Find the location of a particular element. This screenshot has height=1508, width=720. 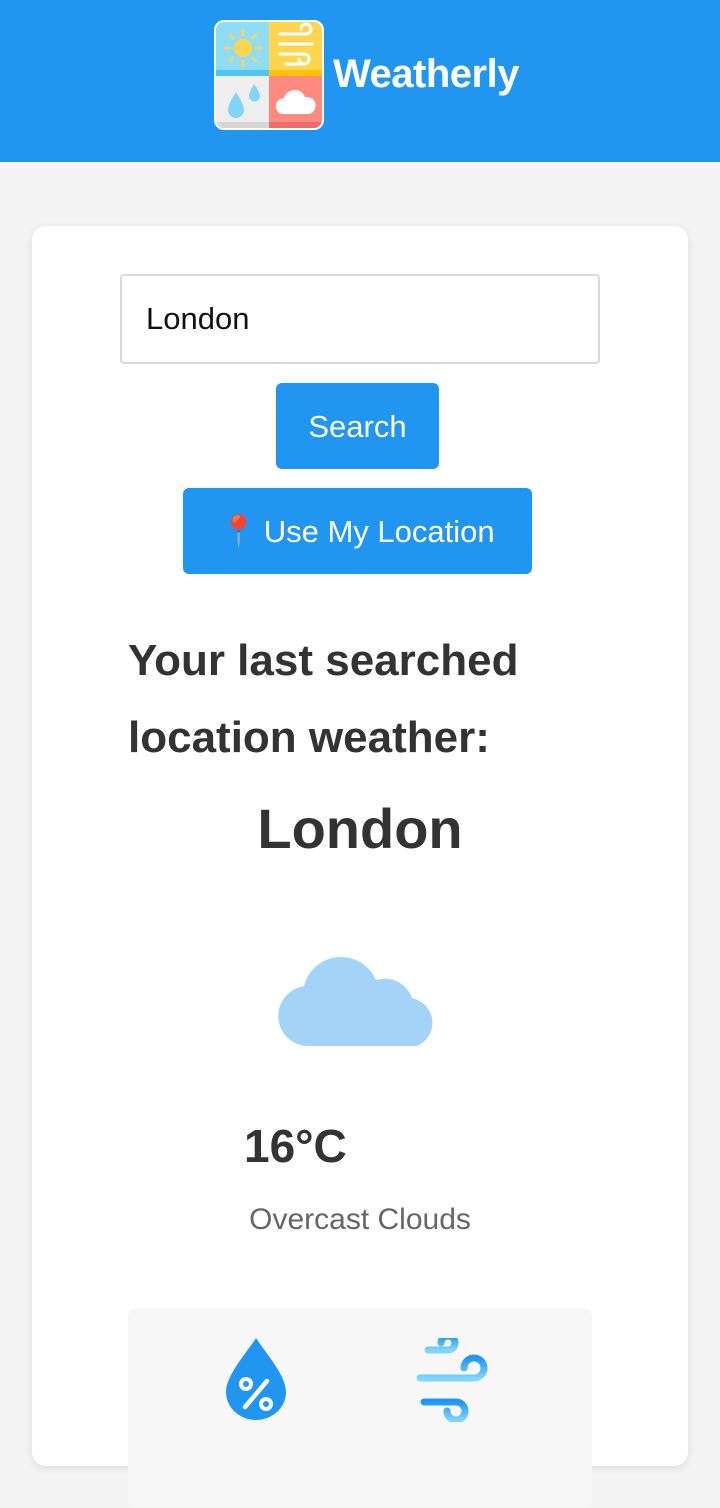

search-button: Search is located at coordinates (357, 426).